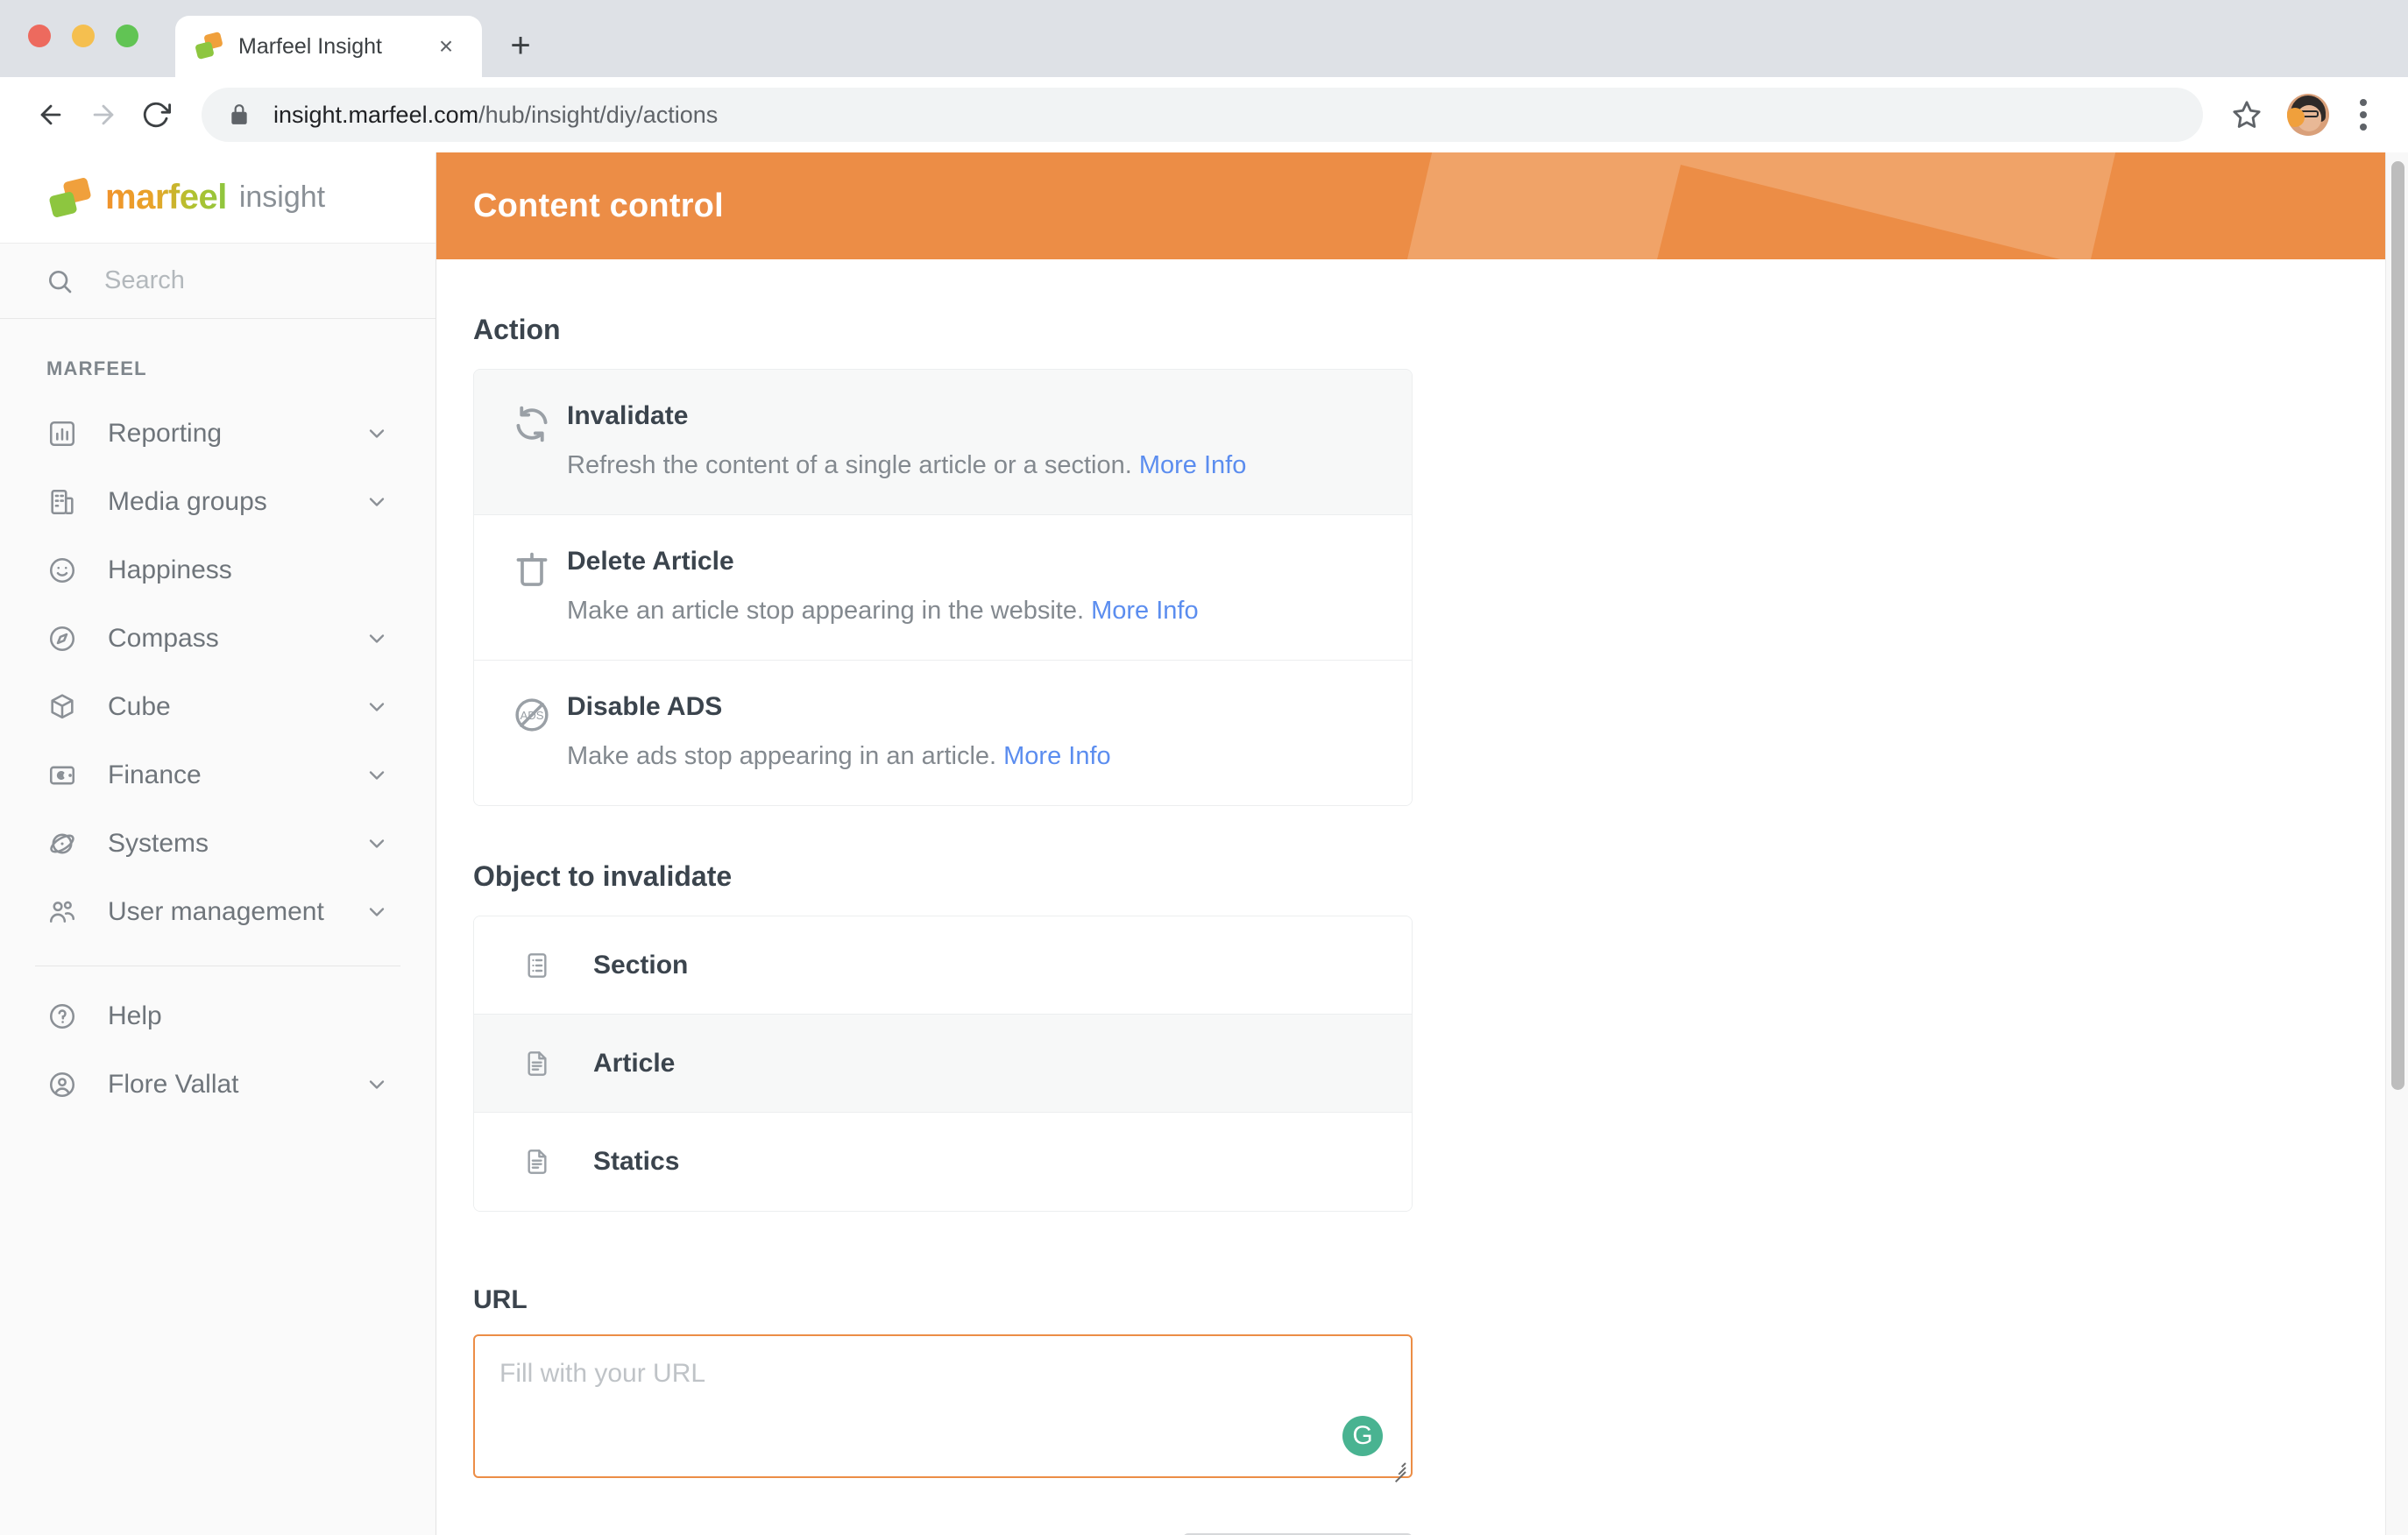  What do you see at coordinates (62, 502) in the screenshot?
I see `building-icon` at bounding box center [62, 502].